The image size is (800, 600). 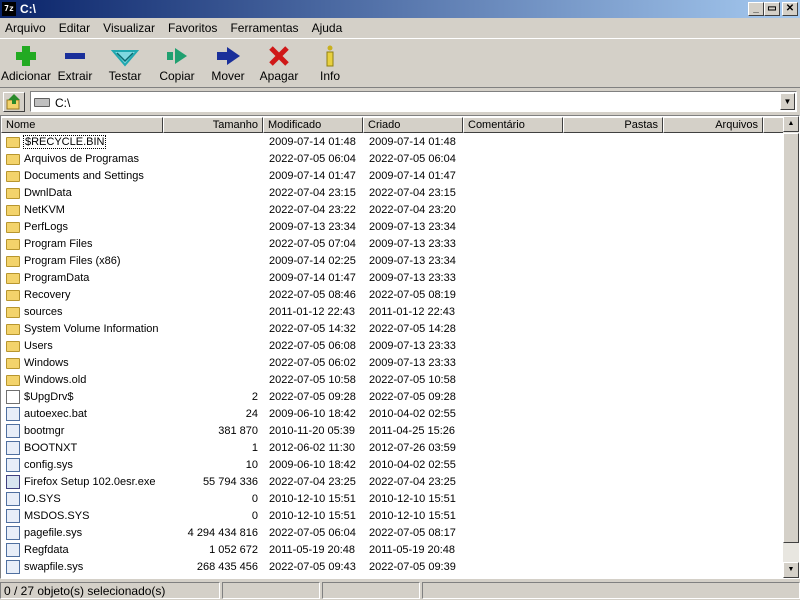 I want to click on file-modified: 2009-07-14 02:25, so click(x=312, y=261).